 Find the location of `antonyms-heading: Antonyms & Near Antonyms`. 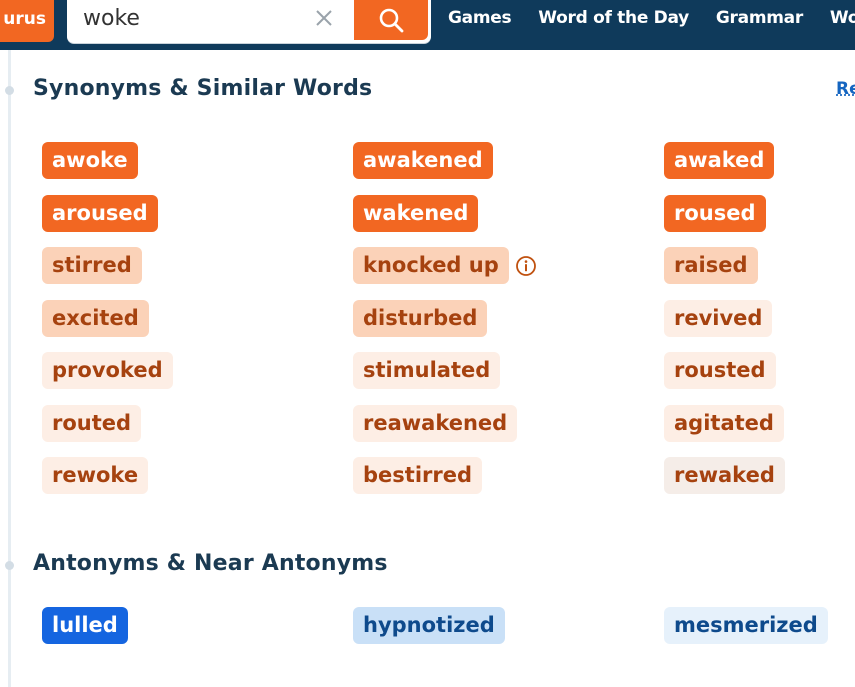

antonyms-heading: Antonyms & Near Antonyms is located at coordinates (210, 563).